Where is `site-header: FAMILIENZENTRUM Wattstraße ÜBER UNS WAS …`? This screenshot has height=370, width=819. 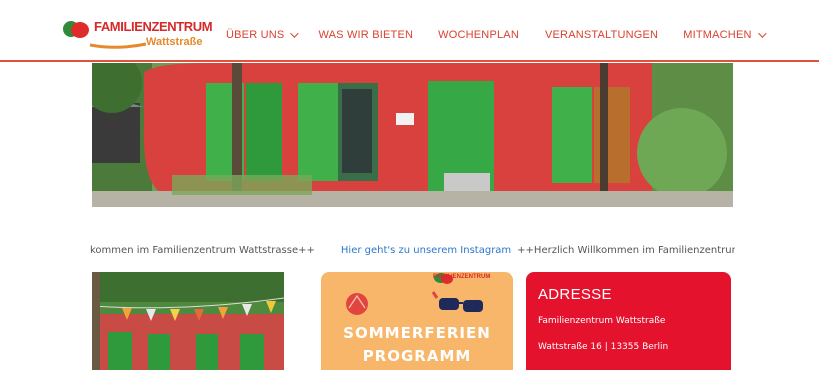 site-header: FAMILIENZENTRUM Wattstraße ÜBER UNS WAS … is located at coordinates (409, 35).